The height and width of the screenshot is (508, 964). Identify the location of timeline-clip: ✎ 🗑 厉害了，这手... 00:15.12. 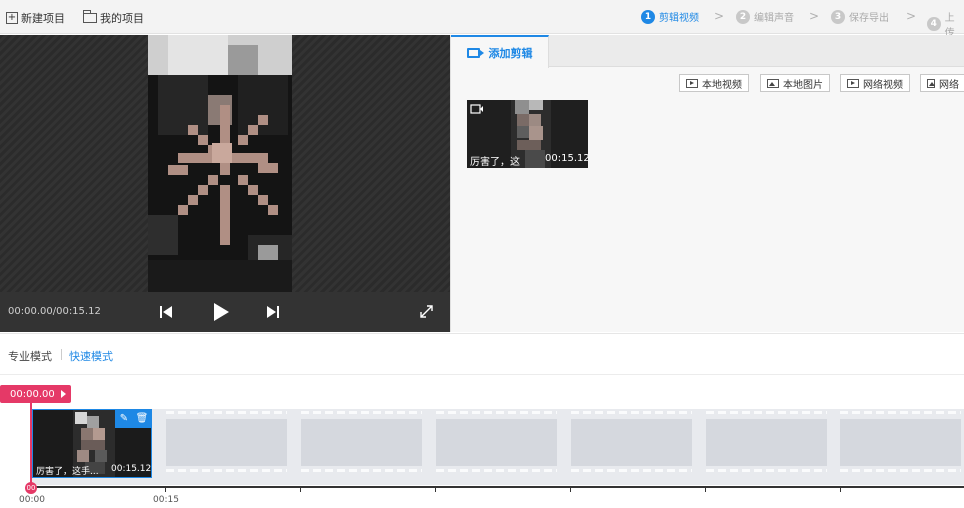
(92, 443).